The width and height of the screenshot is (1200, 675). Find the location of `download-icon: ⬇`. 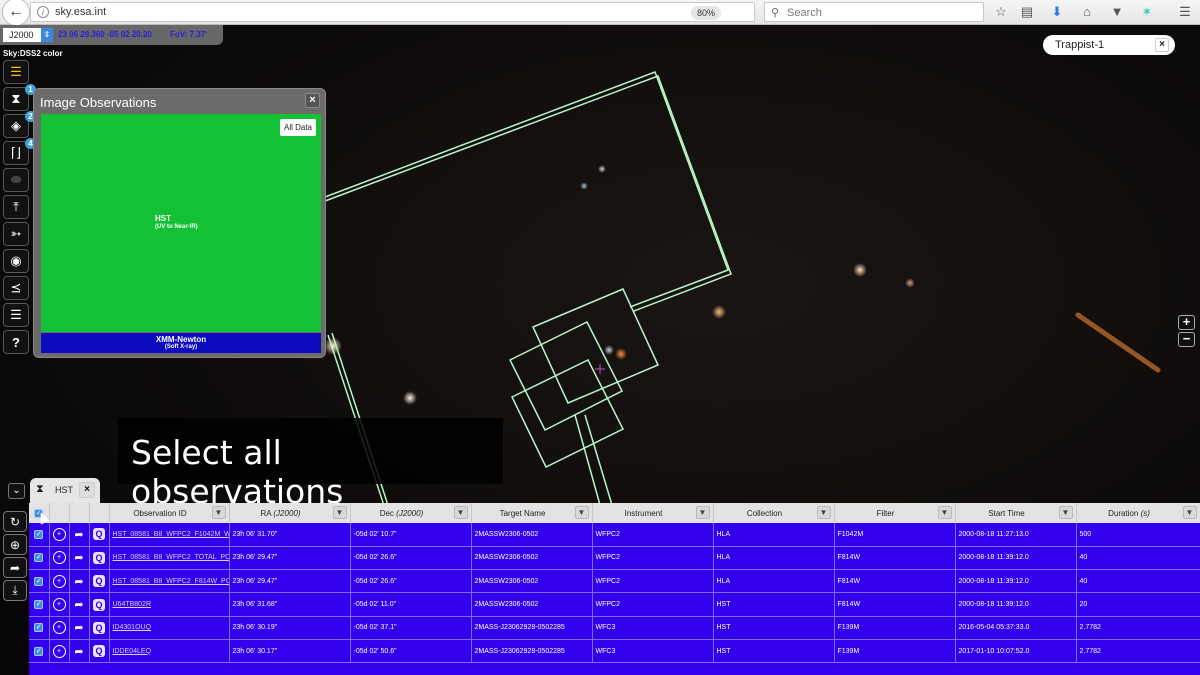

download-icon: ⬇ is located at coordinates (1057, 12).